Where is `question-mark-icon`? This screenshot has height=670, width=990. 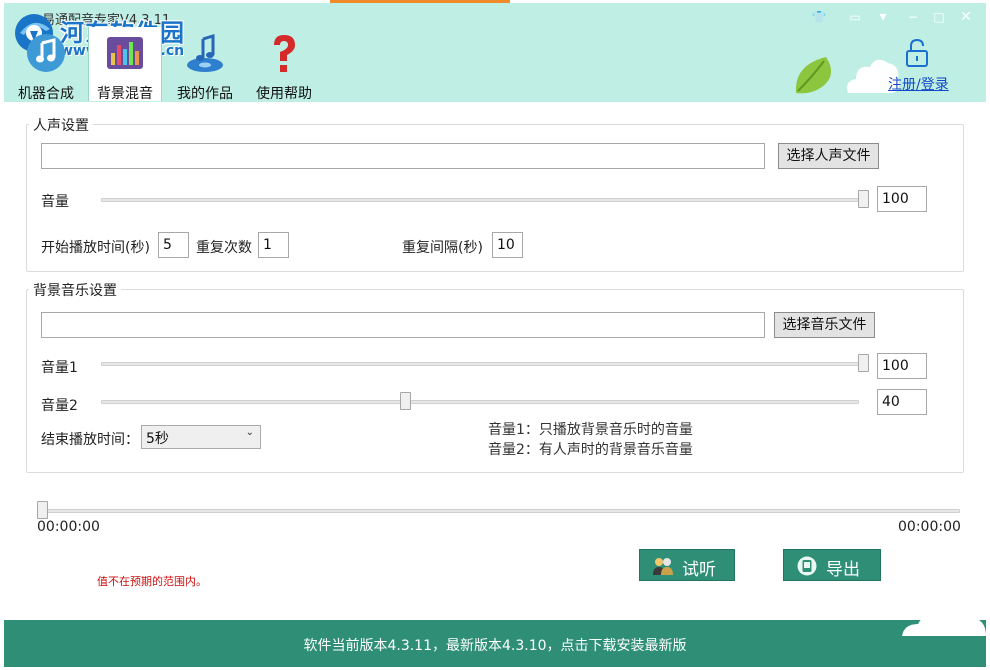 question-mark-icon is located at coordinates (284, 53).